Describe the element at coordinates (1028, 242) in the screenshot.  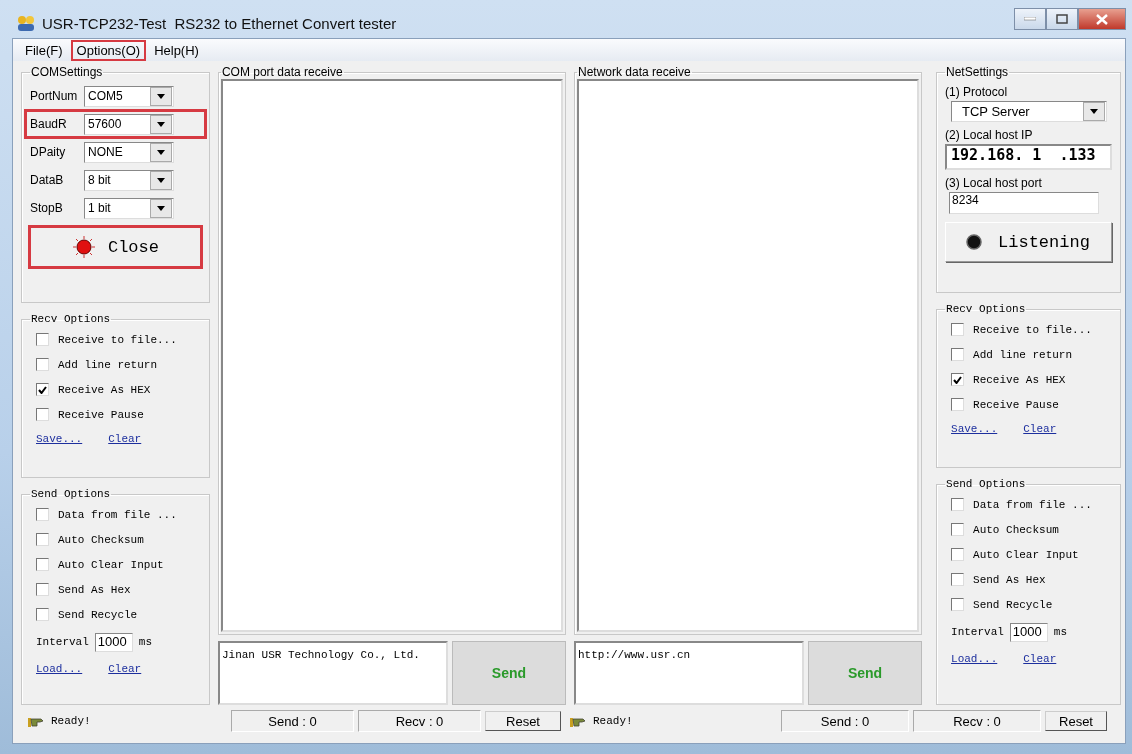
I see `listen-toggle-button: Listening` at that location.